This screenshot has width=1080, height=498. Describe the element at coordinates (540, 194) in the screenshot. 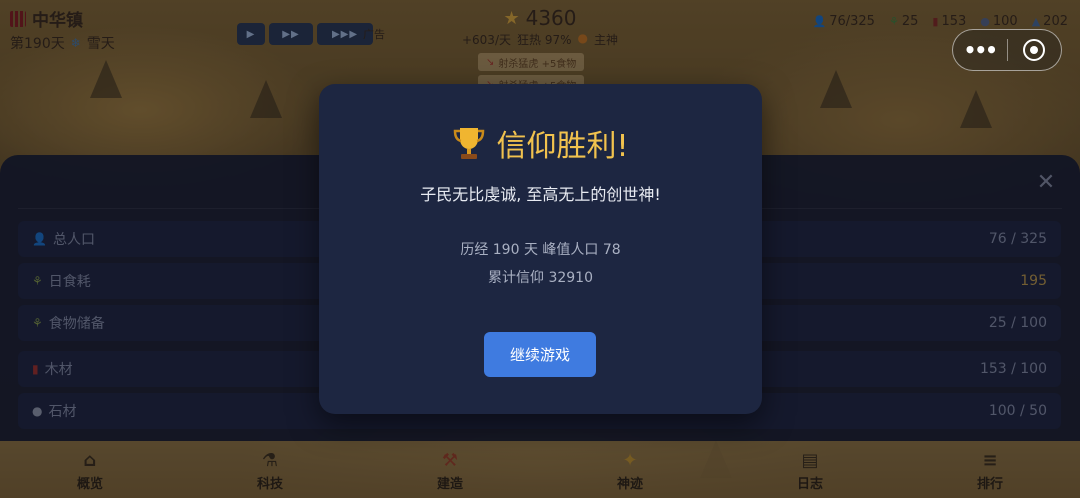

I see `modal-subtitle: 子民无比虔诚, 至高无上的创世神!` at that location.